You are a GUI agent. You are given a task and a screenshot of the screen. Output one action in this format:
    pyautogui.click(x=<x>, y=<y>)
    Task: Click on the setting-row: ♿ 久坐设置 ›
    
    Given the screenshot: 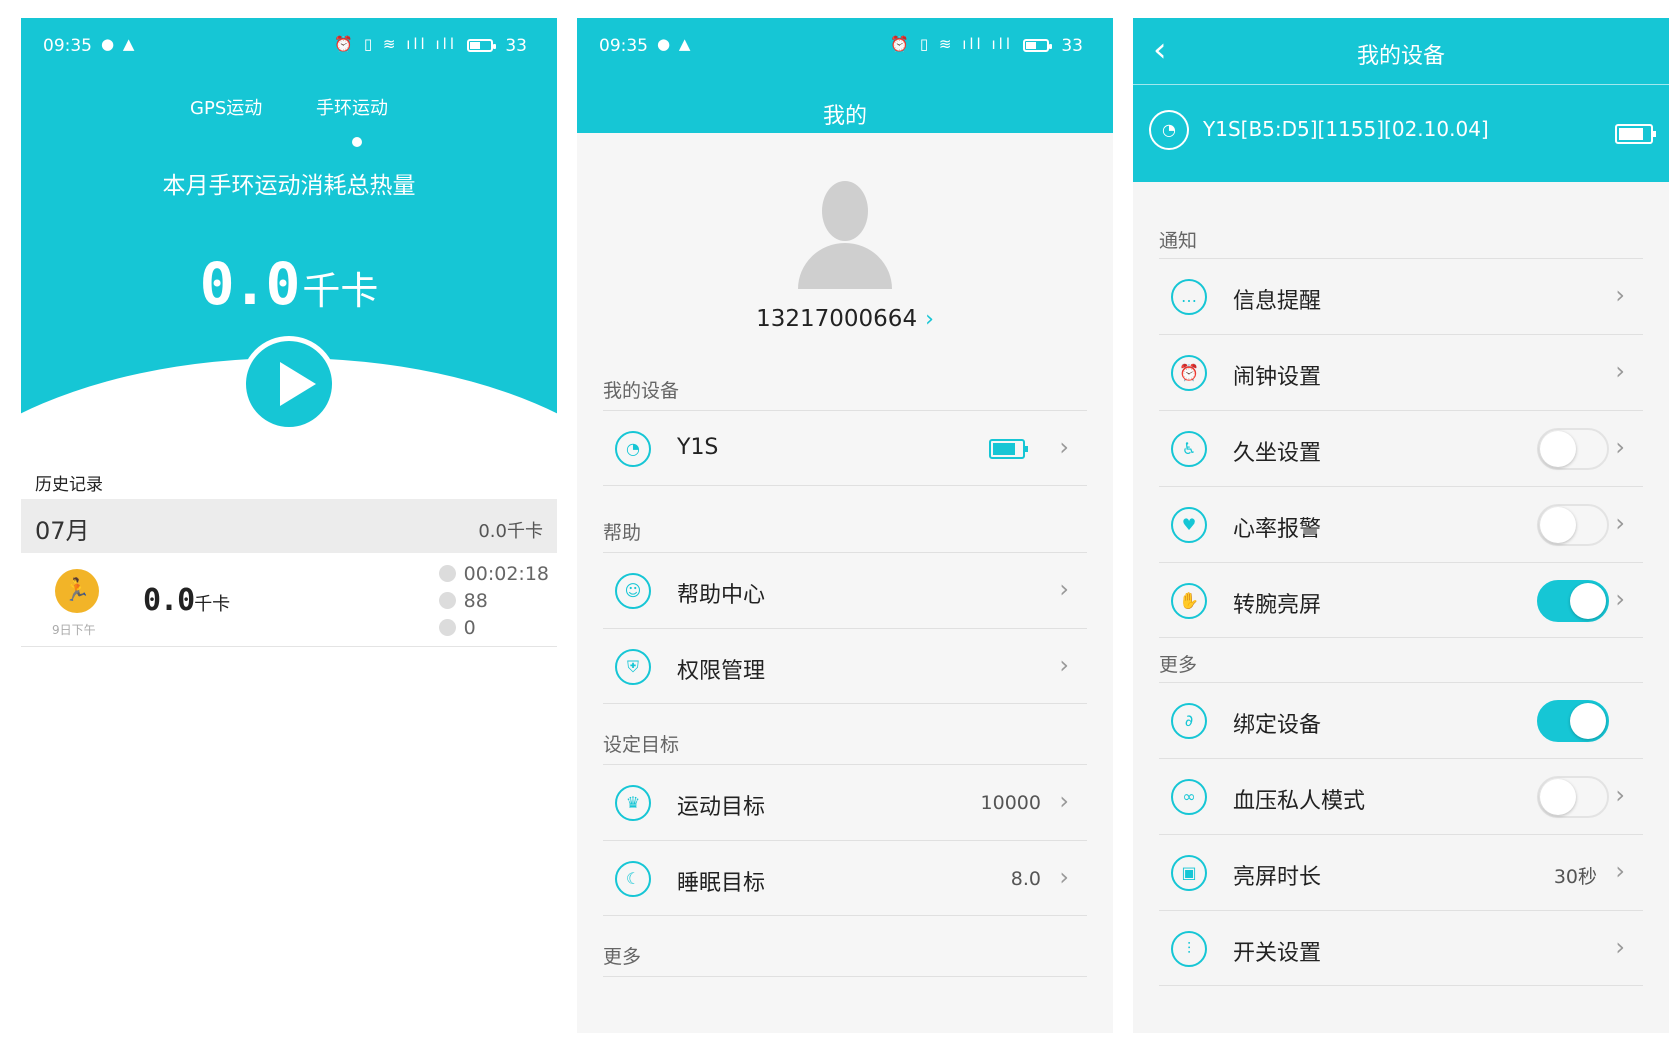 What is the action you would take?
    pyautogui.click(x=1401, y=448)
    